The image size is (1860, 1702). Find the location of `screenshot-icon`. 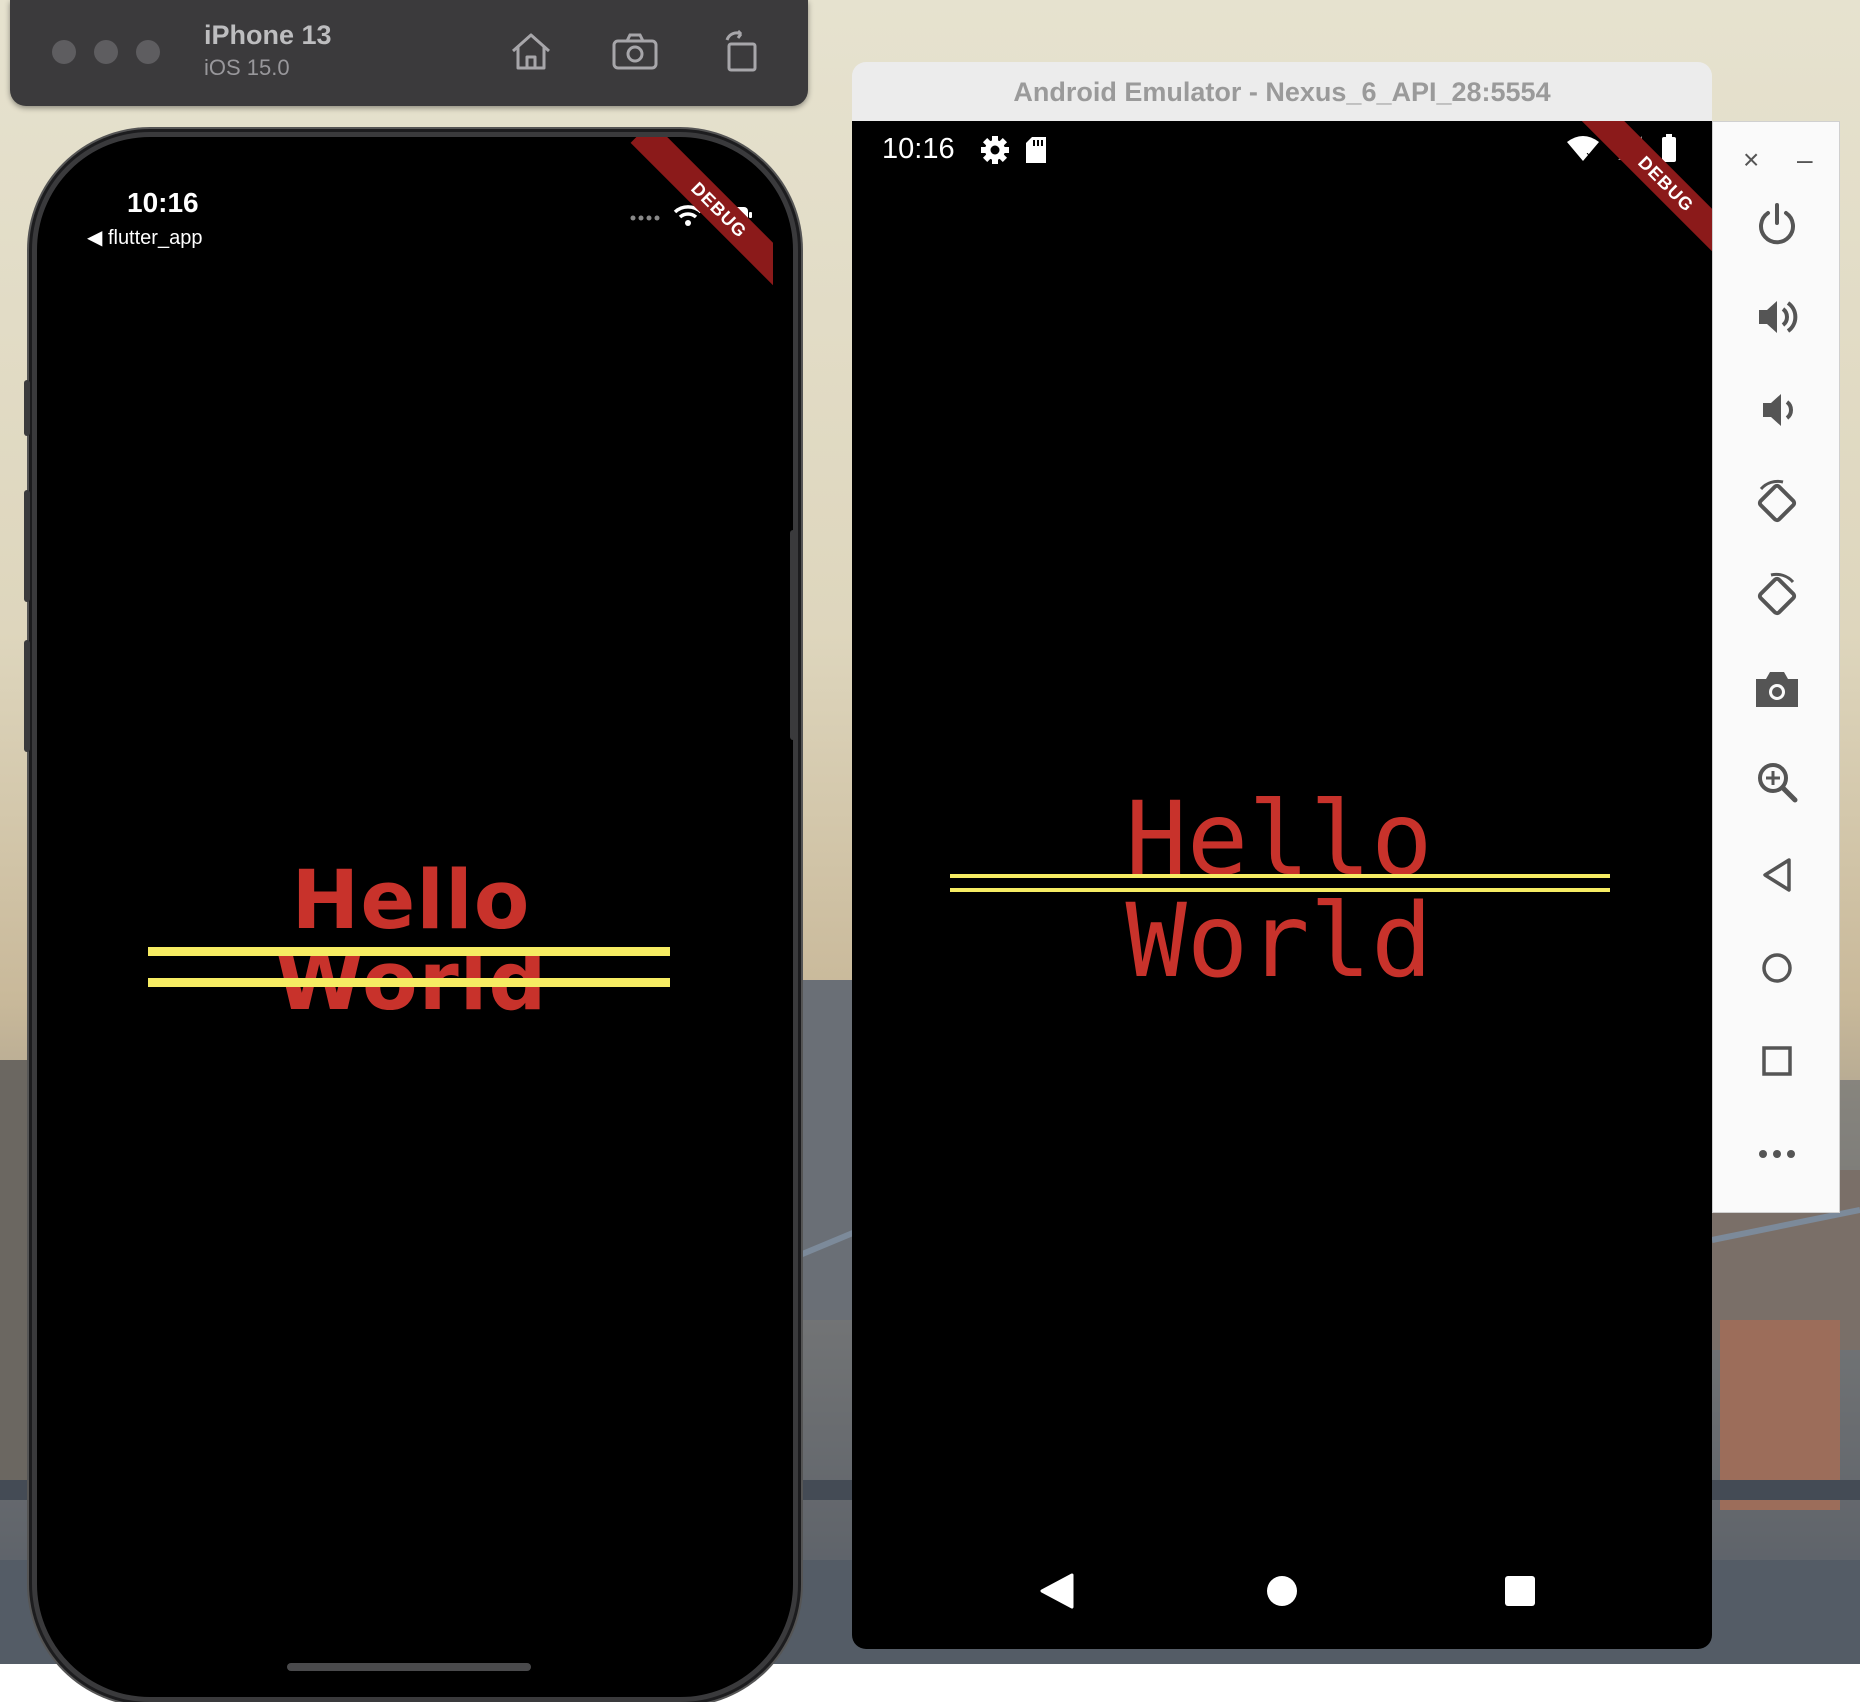

screenshot-icon is located at coordinates (635, 51).